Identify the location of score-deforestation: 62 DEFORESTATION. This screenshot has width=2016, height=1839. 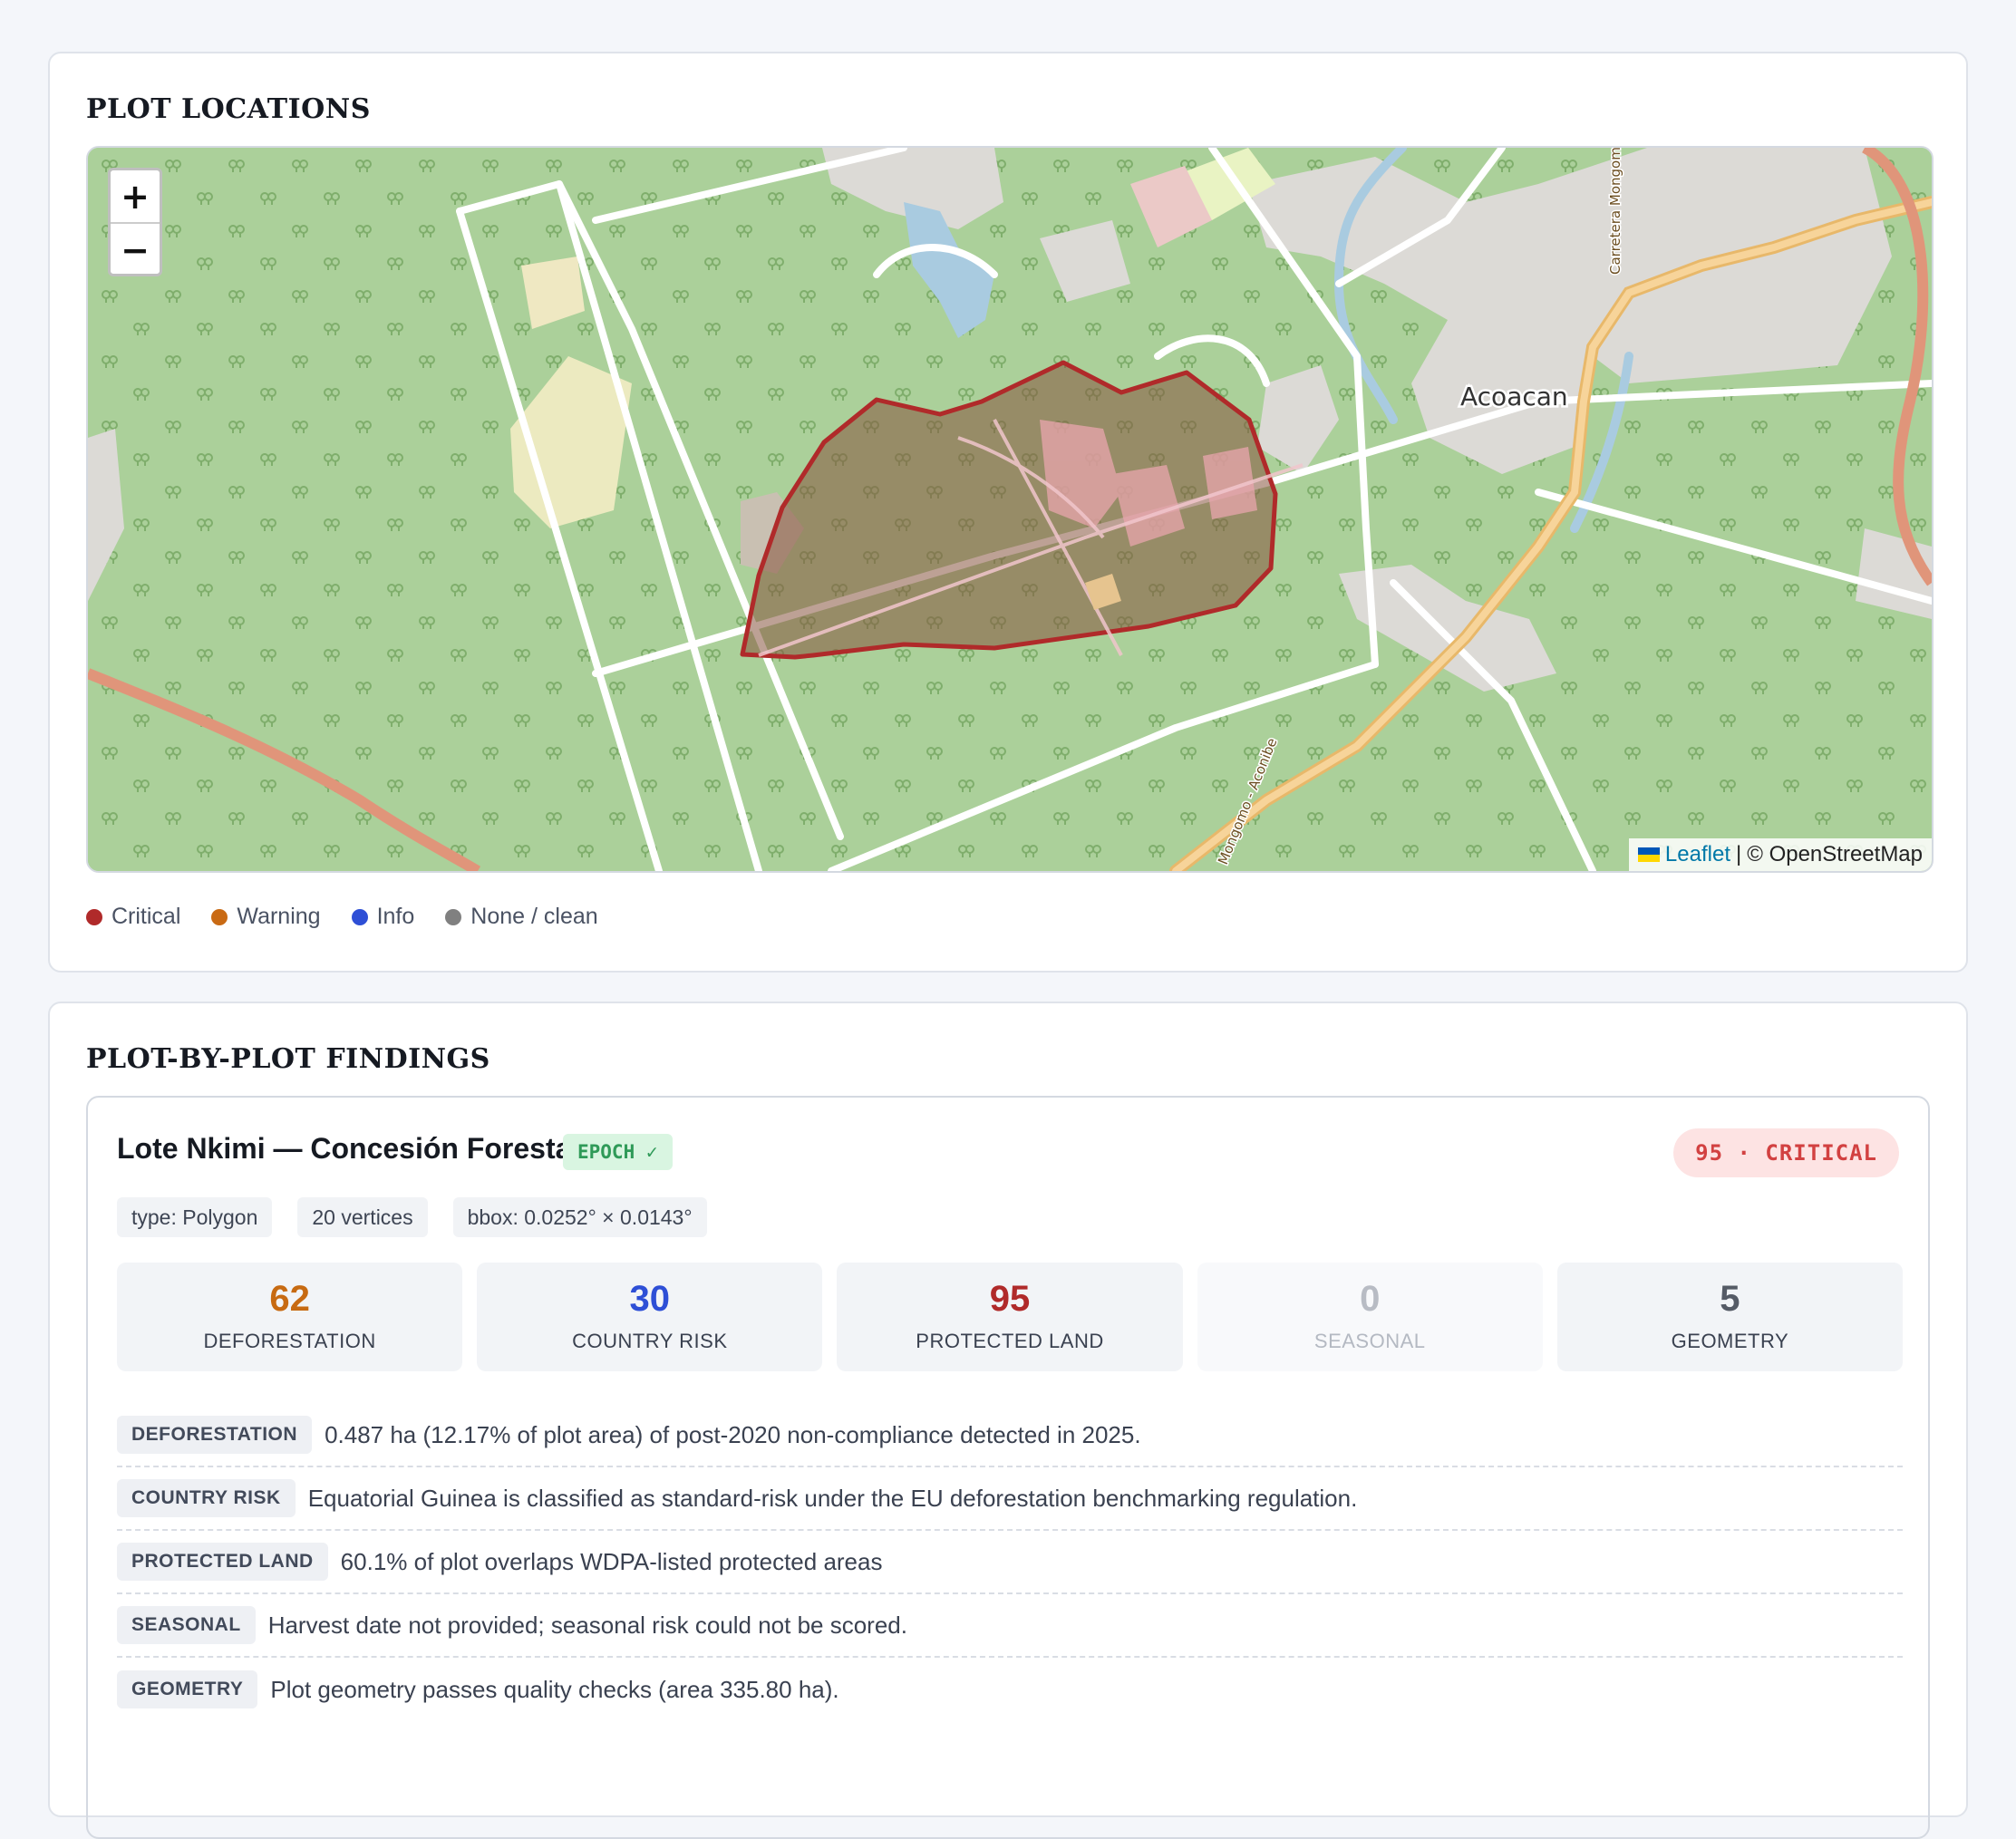
(290, 1317).